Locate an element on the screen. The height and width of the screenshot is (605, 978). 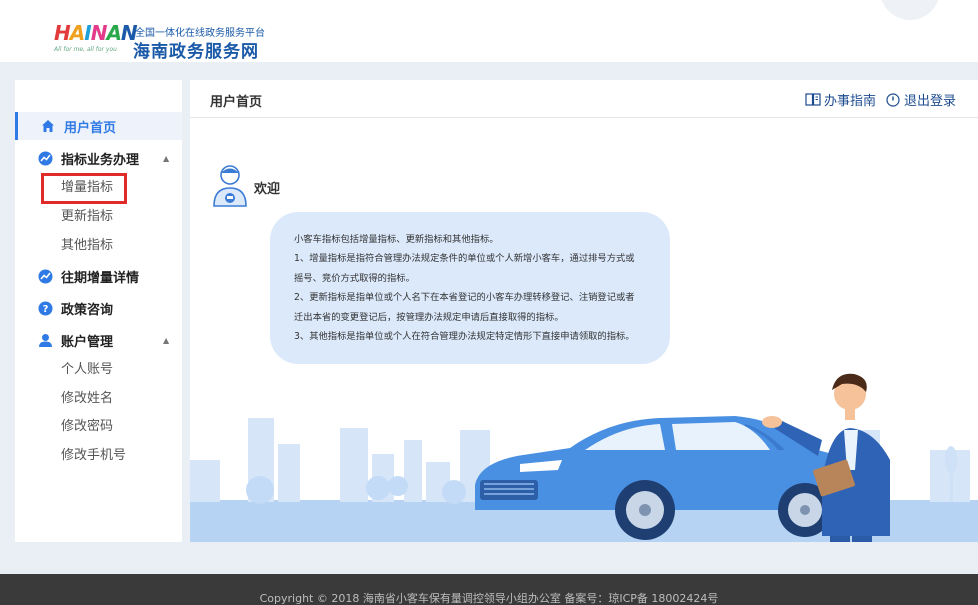
highlight-box is located at coordinates (84, 188).